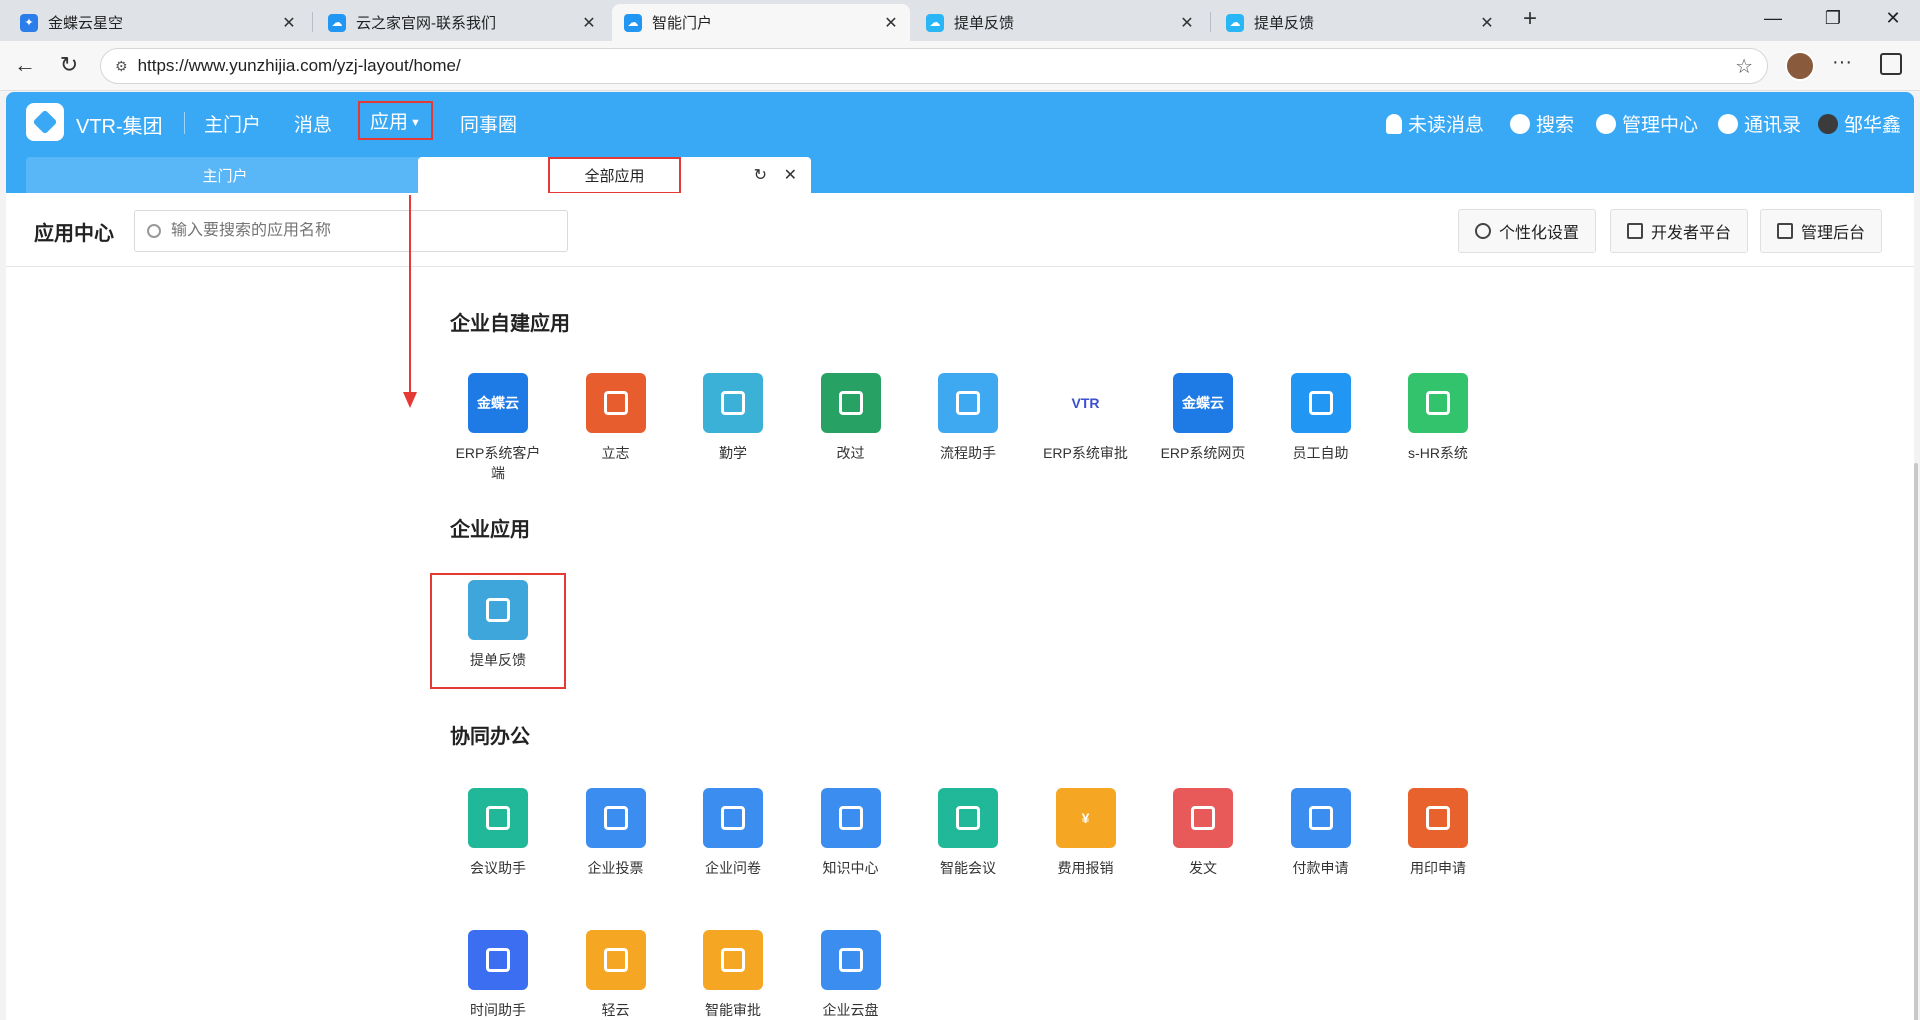  What do you see at coordinates (733, 833) in the screenshot?
I see `app-tile: 企业问卷` at bounding box center [733, 833].